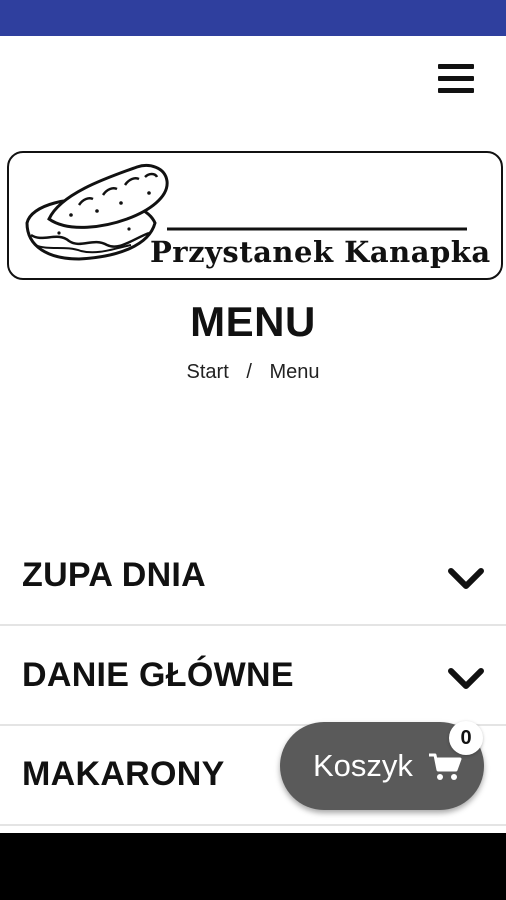 This screenshot has height=900, width=506. I want to click on system-navigation-bar, so click(253, 866).